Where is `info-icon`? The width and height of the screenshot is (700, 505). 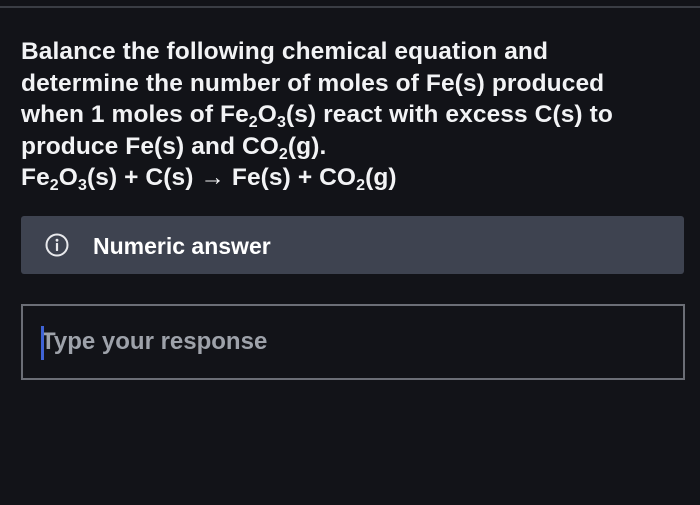 info-icon is located at coordinates (57, 245).